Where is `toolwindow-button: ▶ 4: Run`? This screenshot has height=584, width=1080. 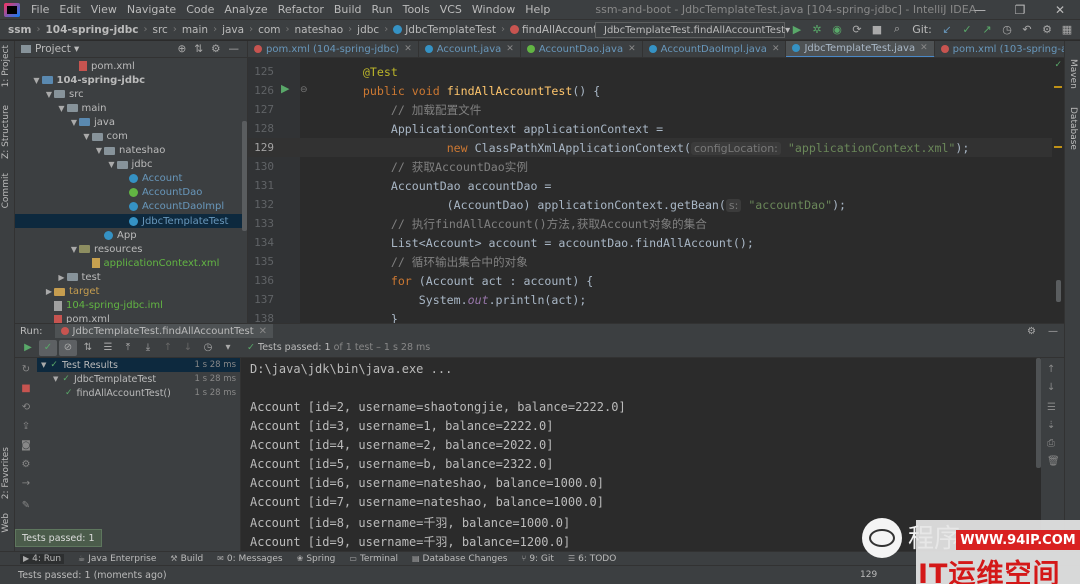
toolwindow-button: ▶ 4: Run is located at coordinates (42, 558).